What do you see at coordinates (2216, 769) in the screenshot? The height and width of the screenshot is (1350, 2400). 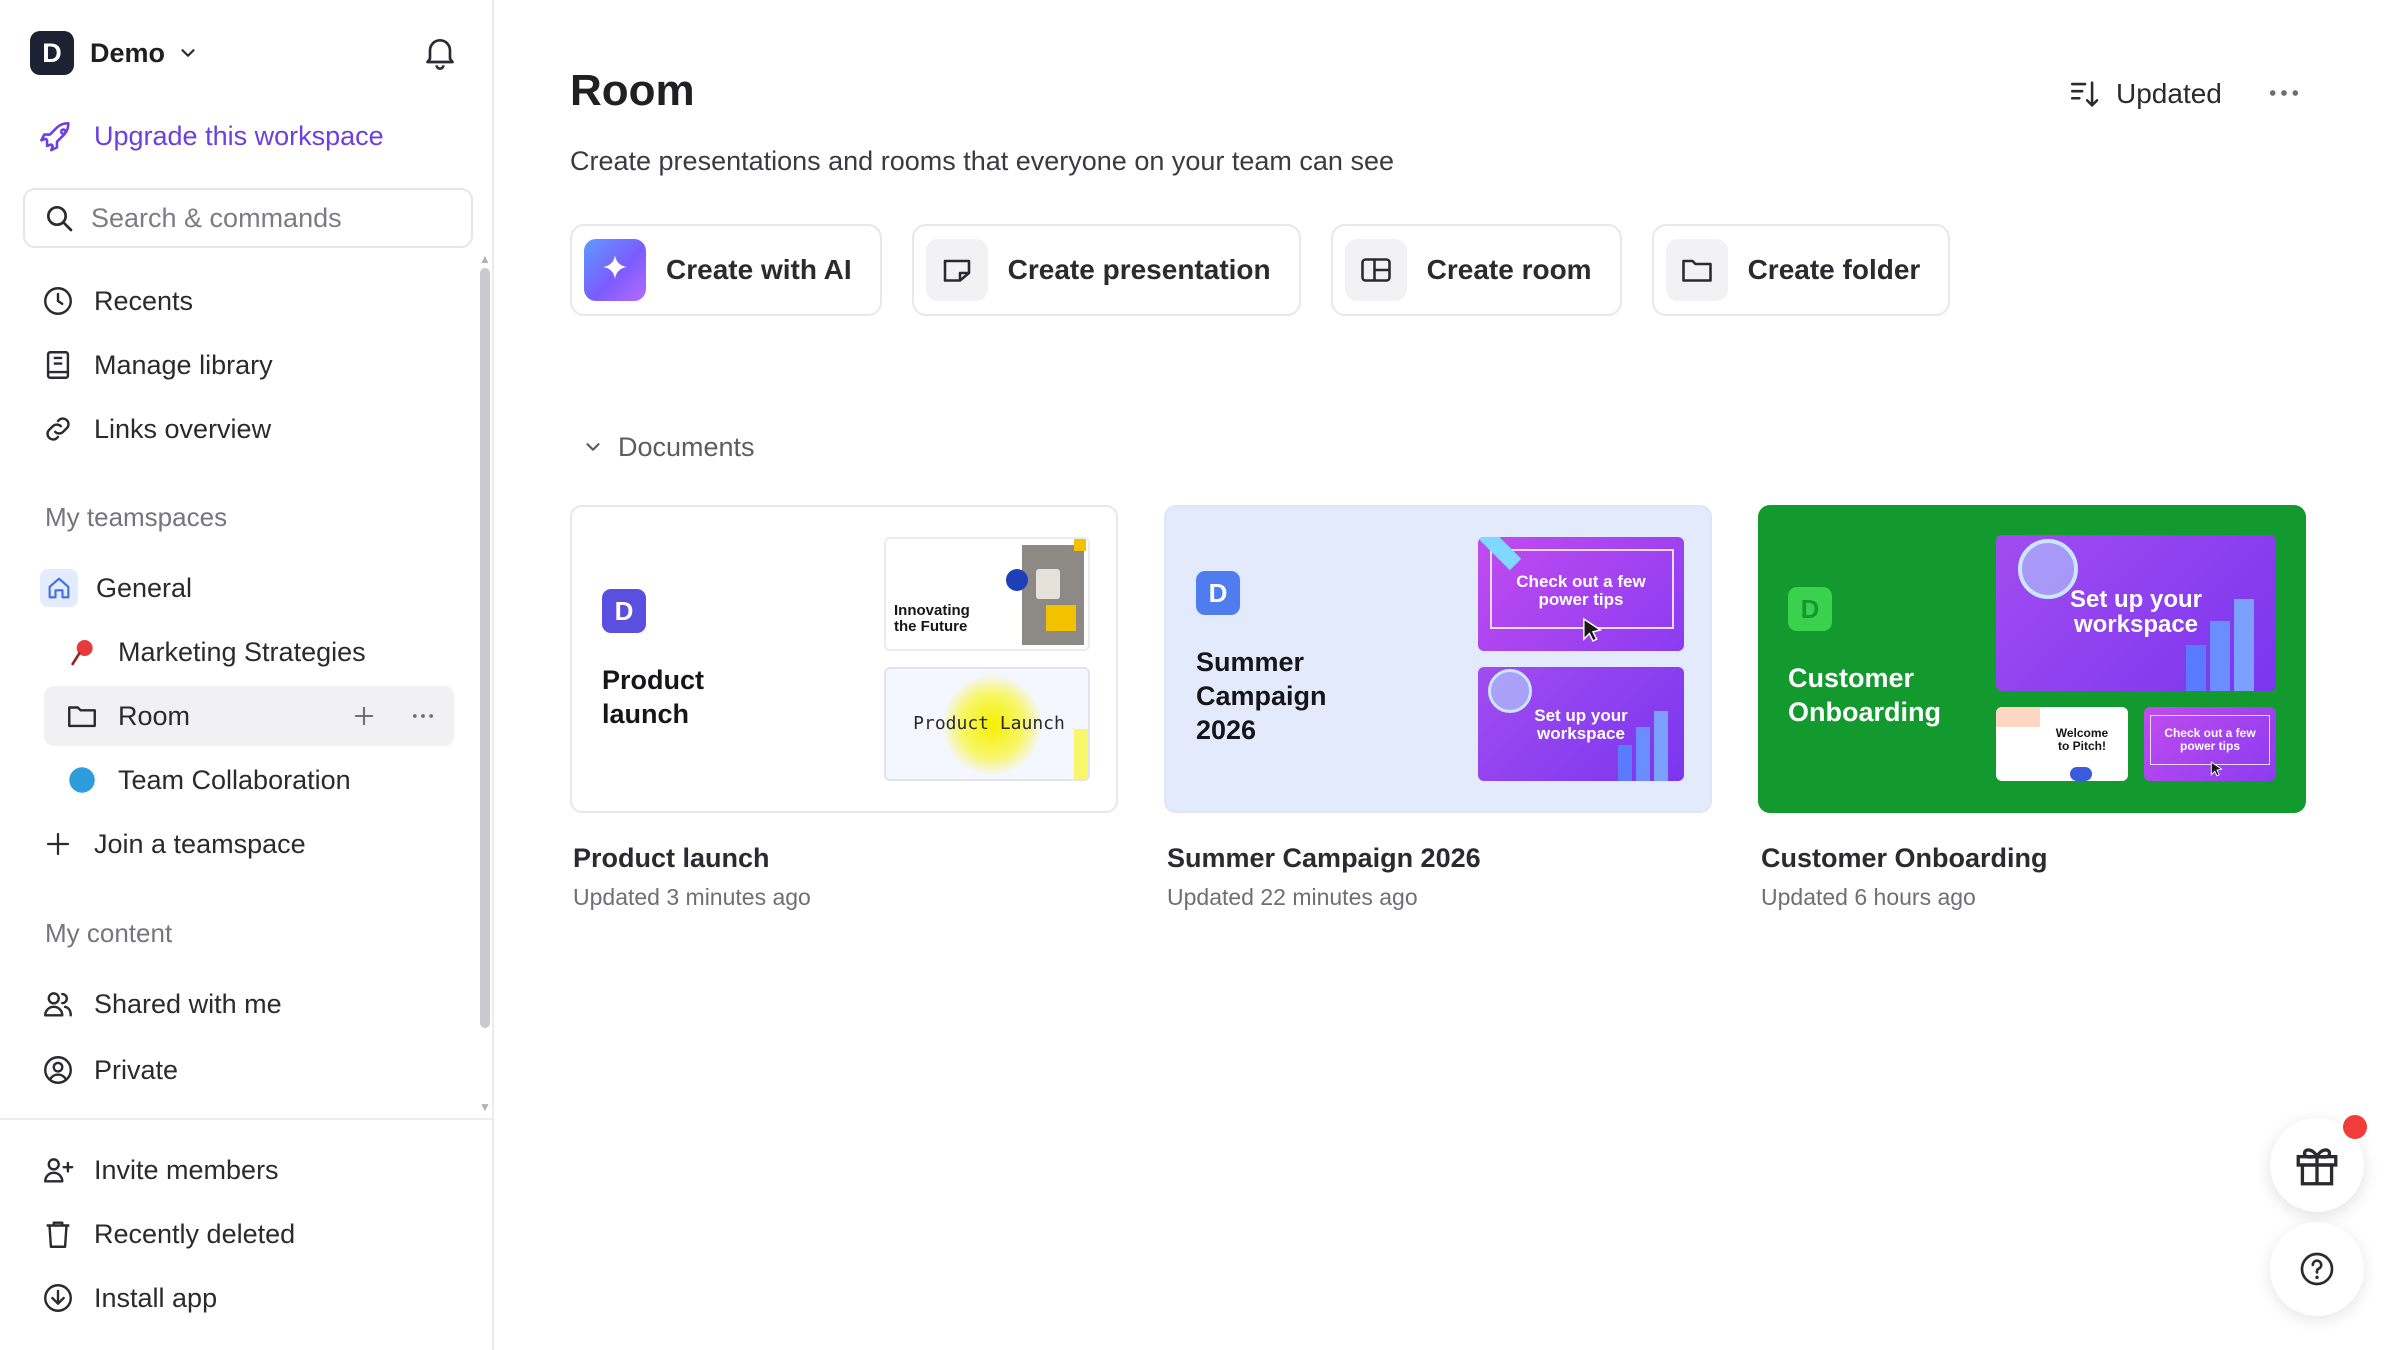 I see `cursor-icon` at bounding box center [2216, 769].